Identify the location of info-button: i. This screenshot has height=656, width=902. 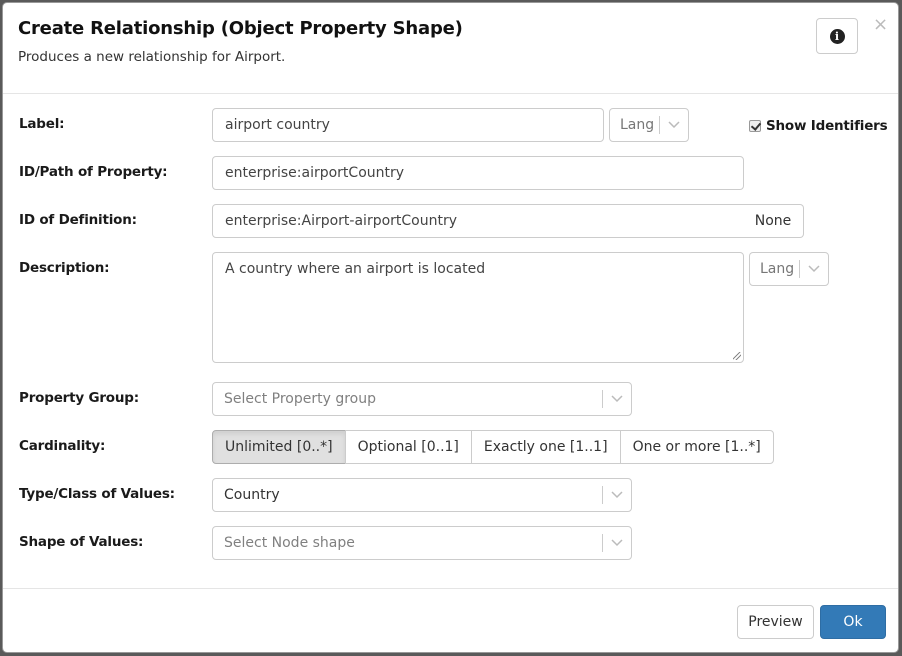
(837, 36).